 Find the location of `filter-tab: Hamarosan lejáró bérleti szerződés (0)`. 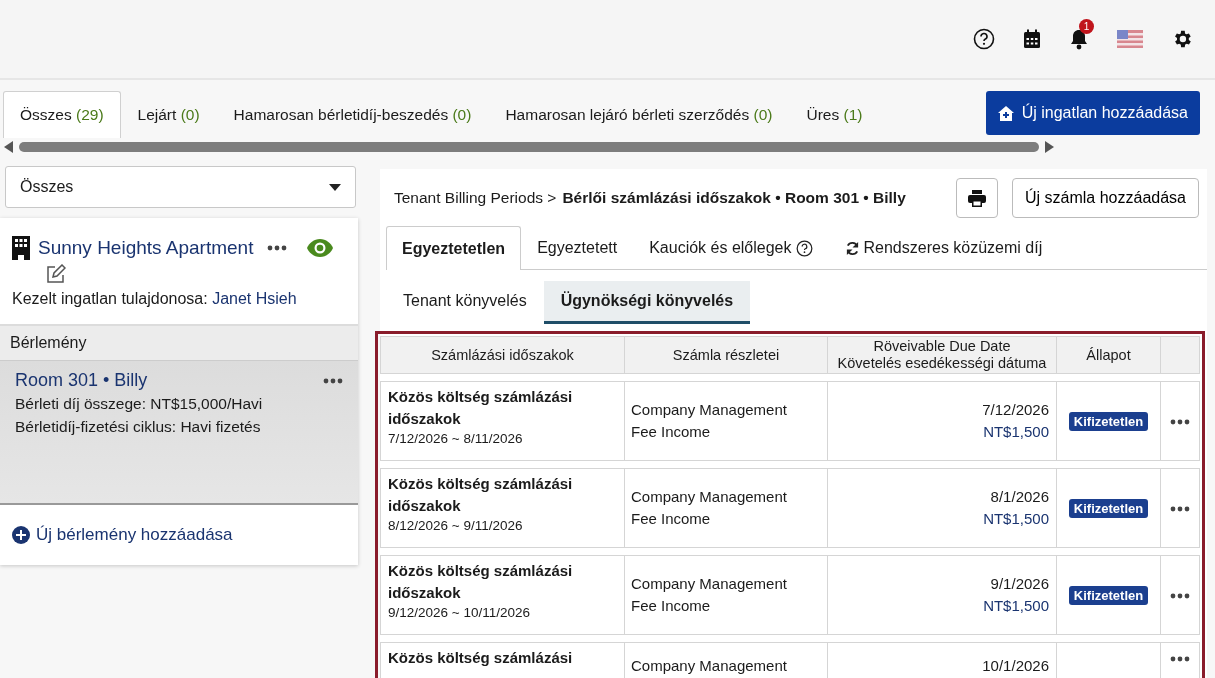

filter-tab: Hamarosan lejáró bérleti szerződés (0) is located at coordinates (639, 114).